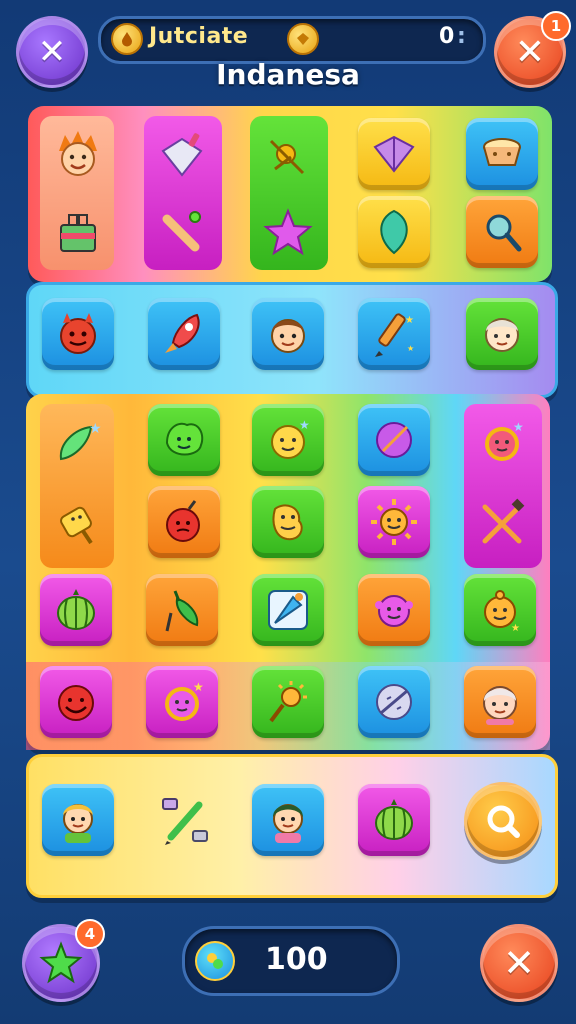 This screenshot has width=576, height=1024. I want to click on tile-yellow-face: ★, so click(288, 440).